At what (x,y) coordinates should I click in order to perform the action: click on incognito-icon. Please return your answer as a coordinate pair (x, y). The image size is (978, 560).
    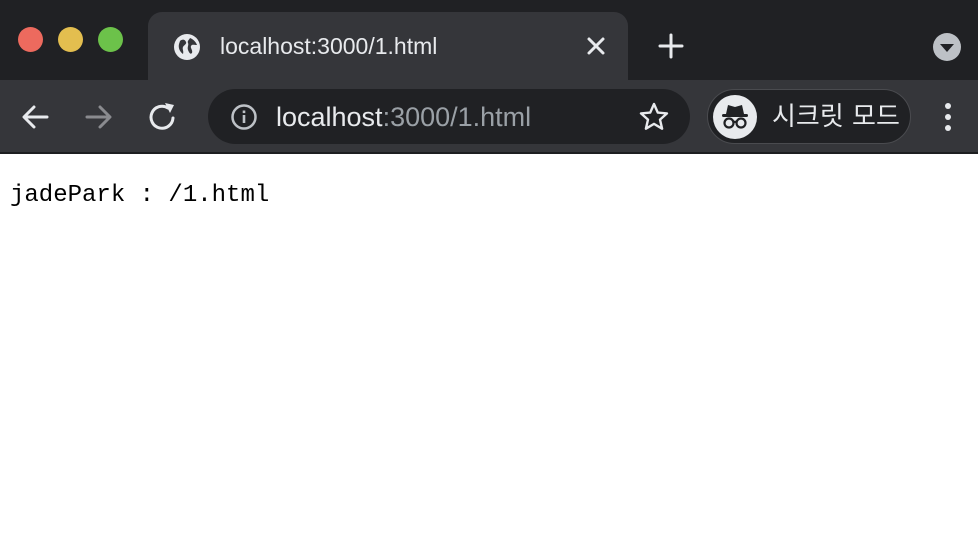
    Looking at the image, I should click on (735, 117).